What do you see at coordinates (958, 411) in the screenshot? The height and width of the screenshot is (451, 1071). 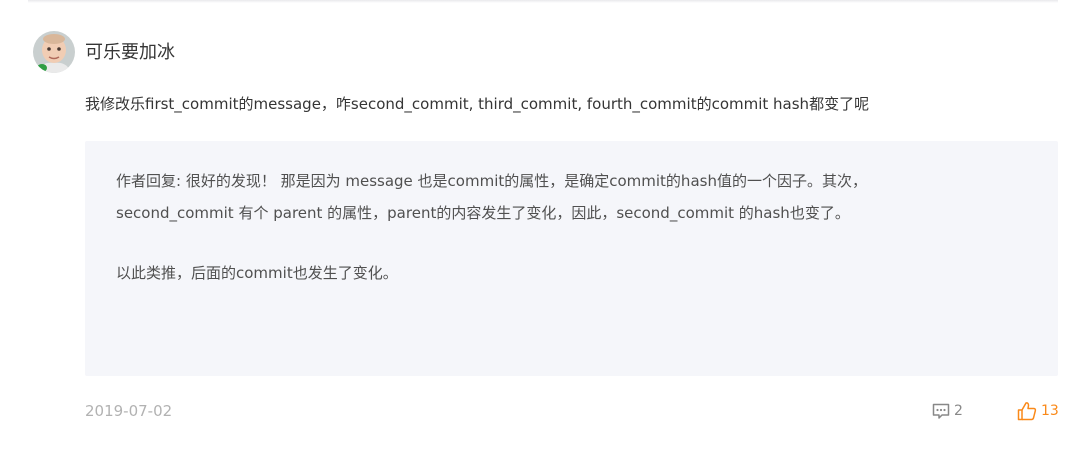 I see `reply-count: 2` at bounding box center [958, 411].